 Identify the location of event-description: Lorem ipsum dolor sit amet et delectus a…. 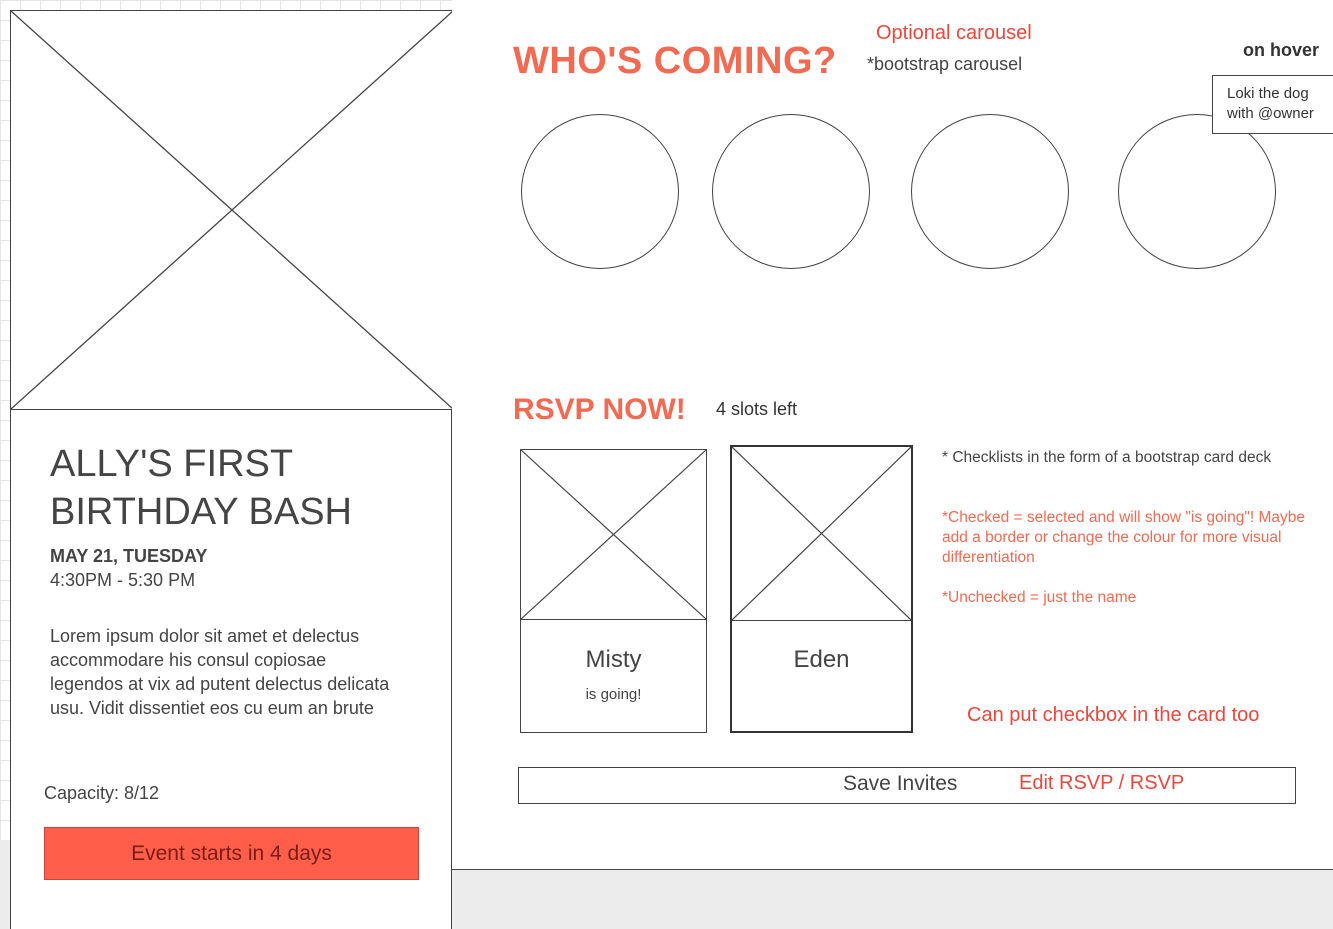
(220, 672).